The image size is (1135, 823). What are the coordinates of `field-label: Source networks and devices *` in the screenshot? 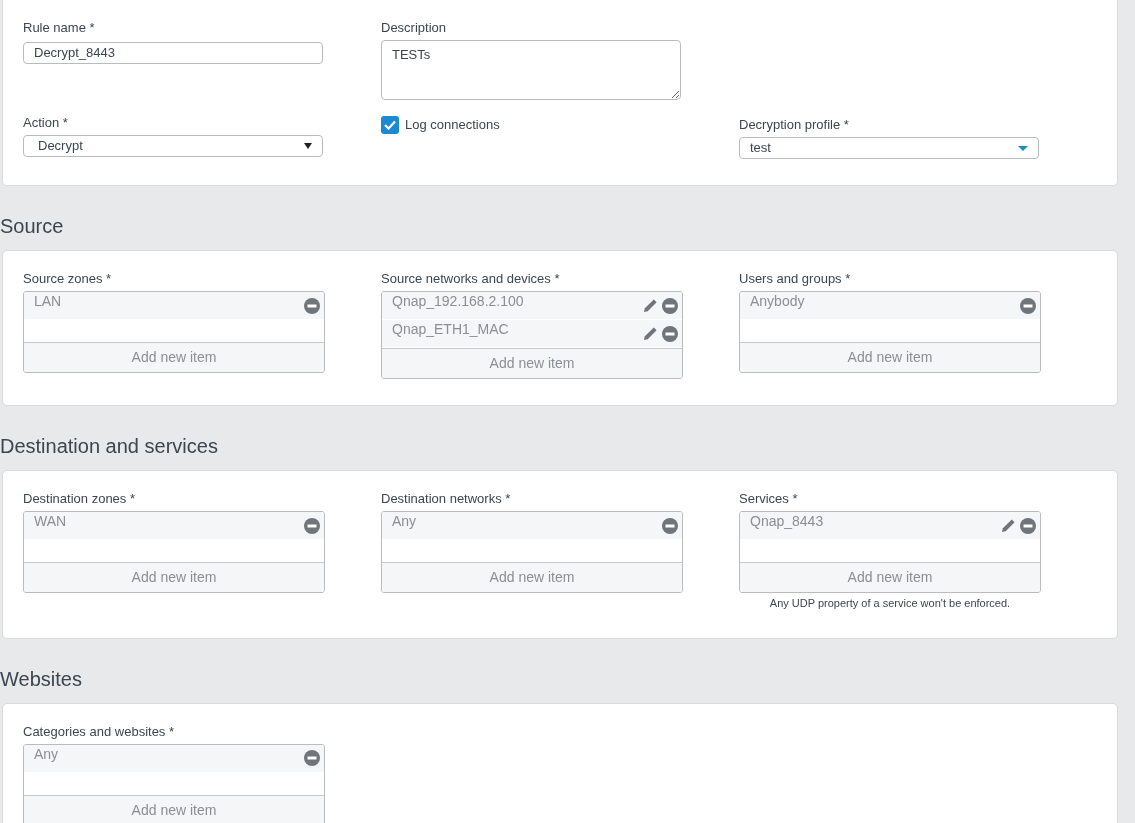 It's located at (471, 279).